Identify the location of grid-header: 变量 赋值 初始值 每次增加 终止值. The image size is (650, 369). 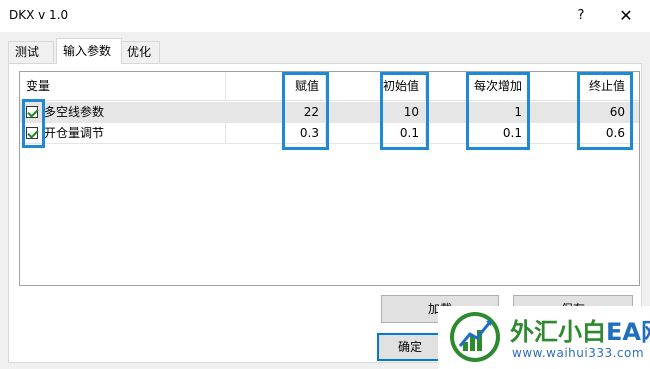
(329, 86).